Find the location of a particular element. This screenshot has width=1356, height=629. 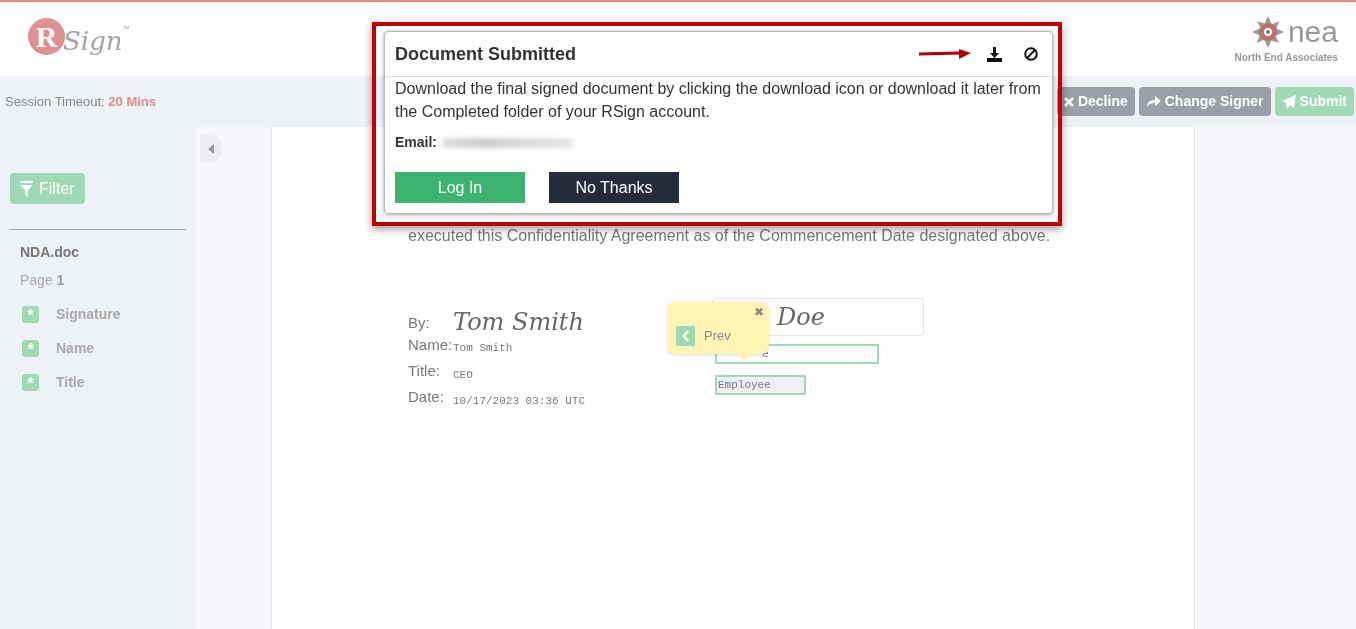

email-label: Email: is located at coordinates (416, 142).